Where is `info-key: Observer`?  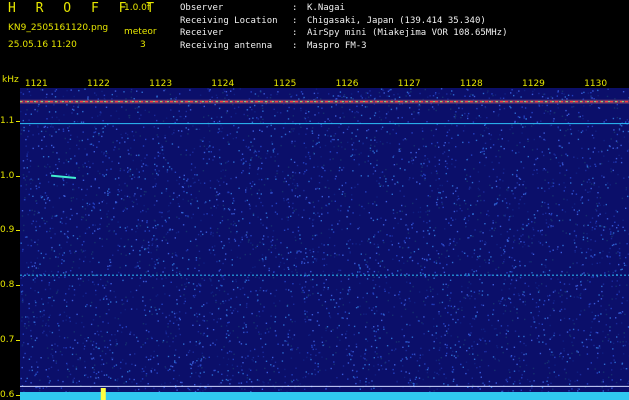 info-key: Observer is located at coordinates (202, 8).